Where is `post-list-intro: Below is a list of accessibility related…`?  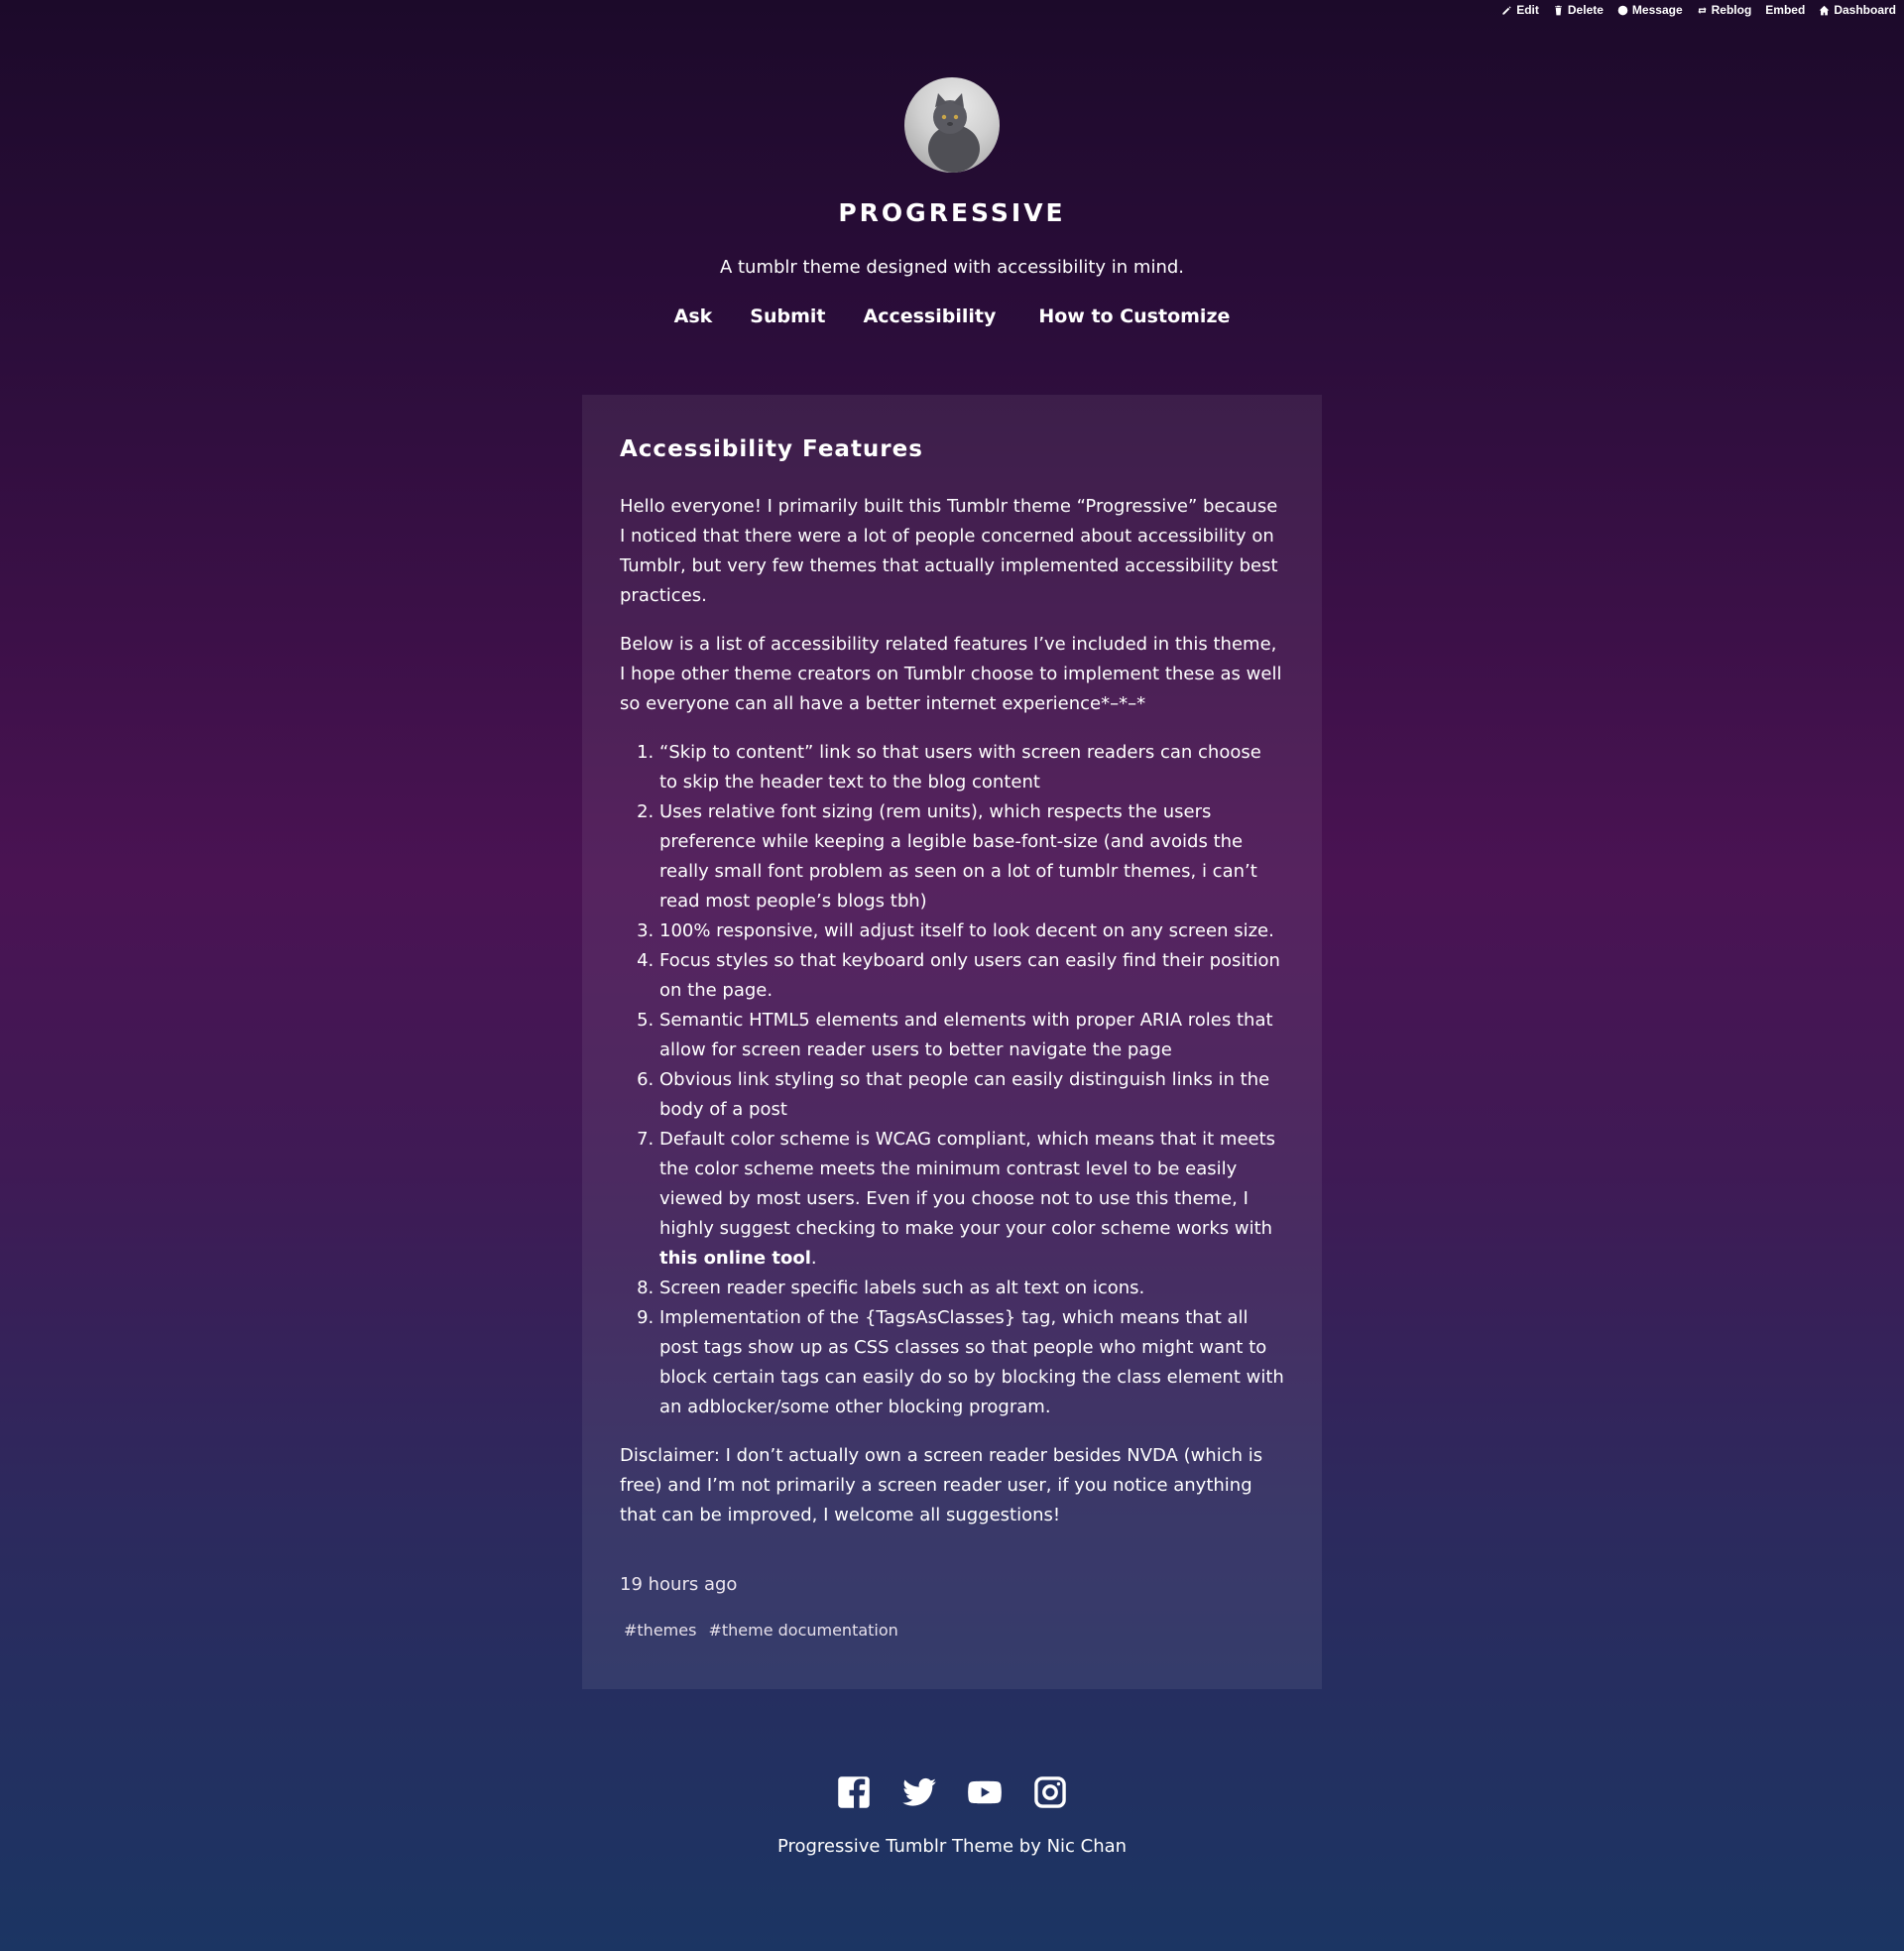
post-list-intro: Below is a list of accessibility related… is located at coordinates (951, 674).